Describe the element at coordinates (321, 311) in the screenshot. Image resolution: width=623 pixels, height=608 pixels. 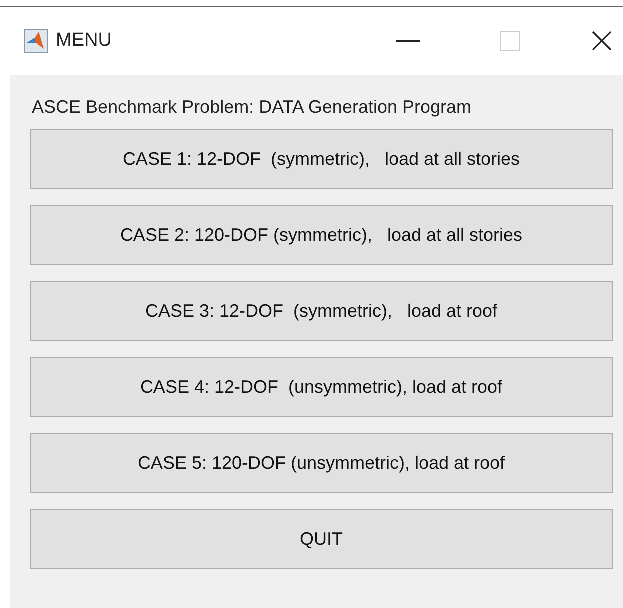
I see `menu-button: CASE 3: 12-DOF (symmetric), load at roof` at that location.